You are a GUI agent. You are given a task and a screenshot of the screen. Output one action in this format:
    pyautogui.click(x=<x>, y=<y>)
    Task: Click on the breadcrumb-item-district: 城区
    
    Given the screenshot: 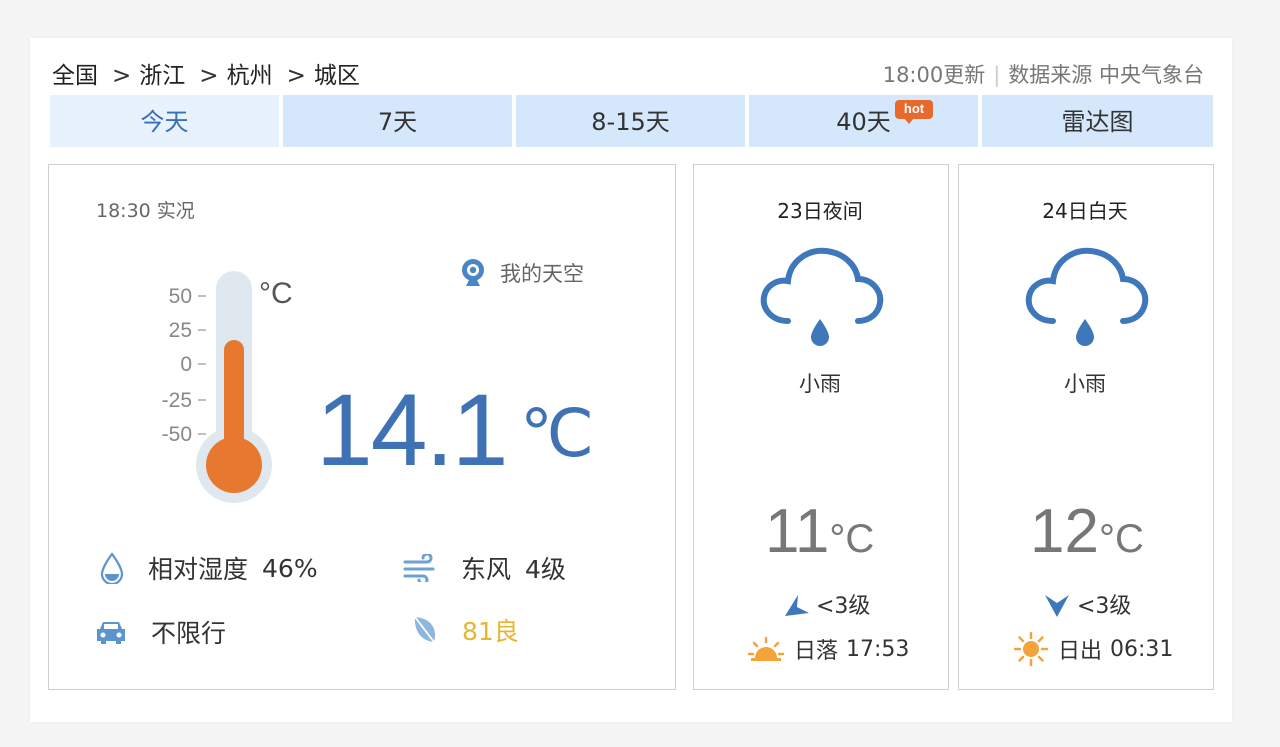 What is the action you would take?
    pyautogui.click(x=336, y=76)
    